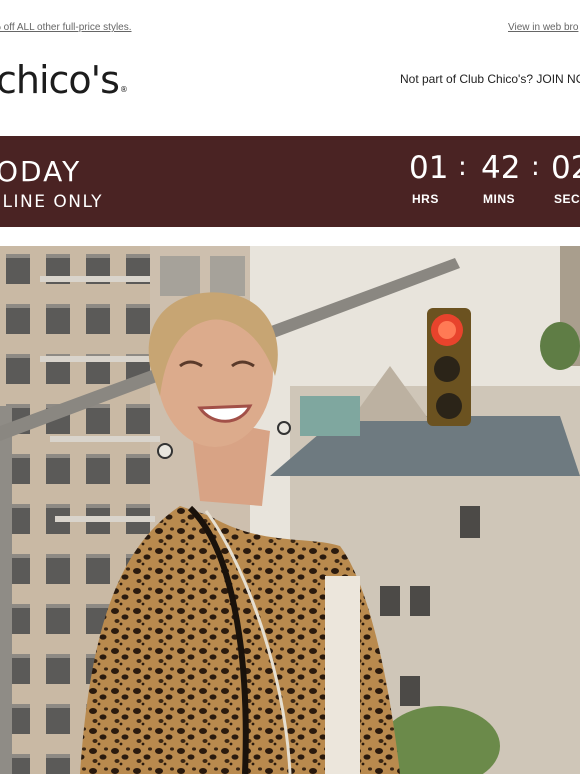 The height and width of the screenshot is (774, 580). What do you see at coordinates (52, 202) in the screenshot?
I see `sale-subhead: ILINE ONLY` at bounding box center [52, 202].